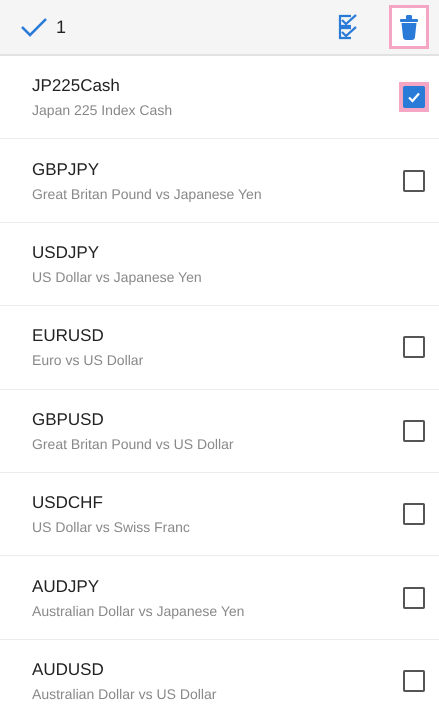  What do you see at coordinates (111, 527) in the screenshot?
I see `symbol-description: US Dollar vs Swiss Franc` at bounding box center [111, 527].